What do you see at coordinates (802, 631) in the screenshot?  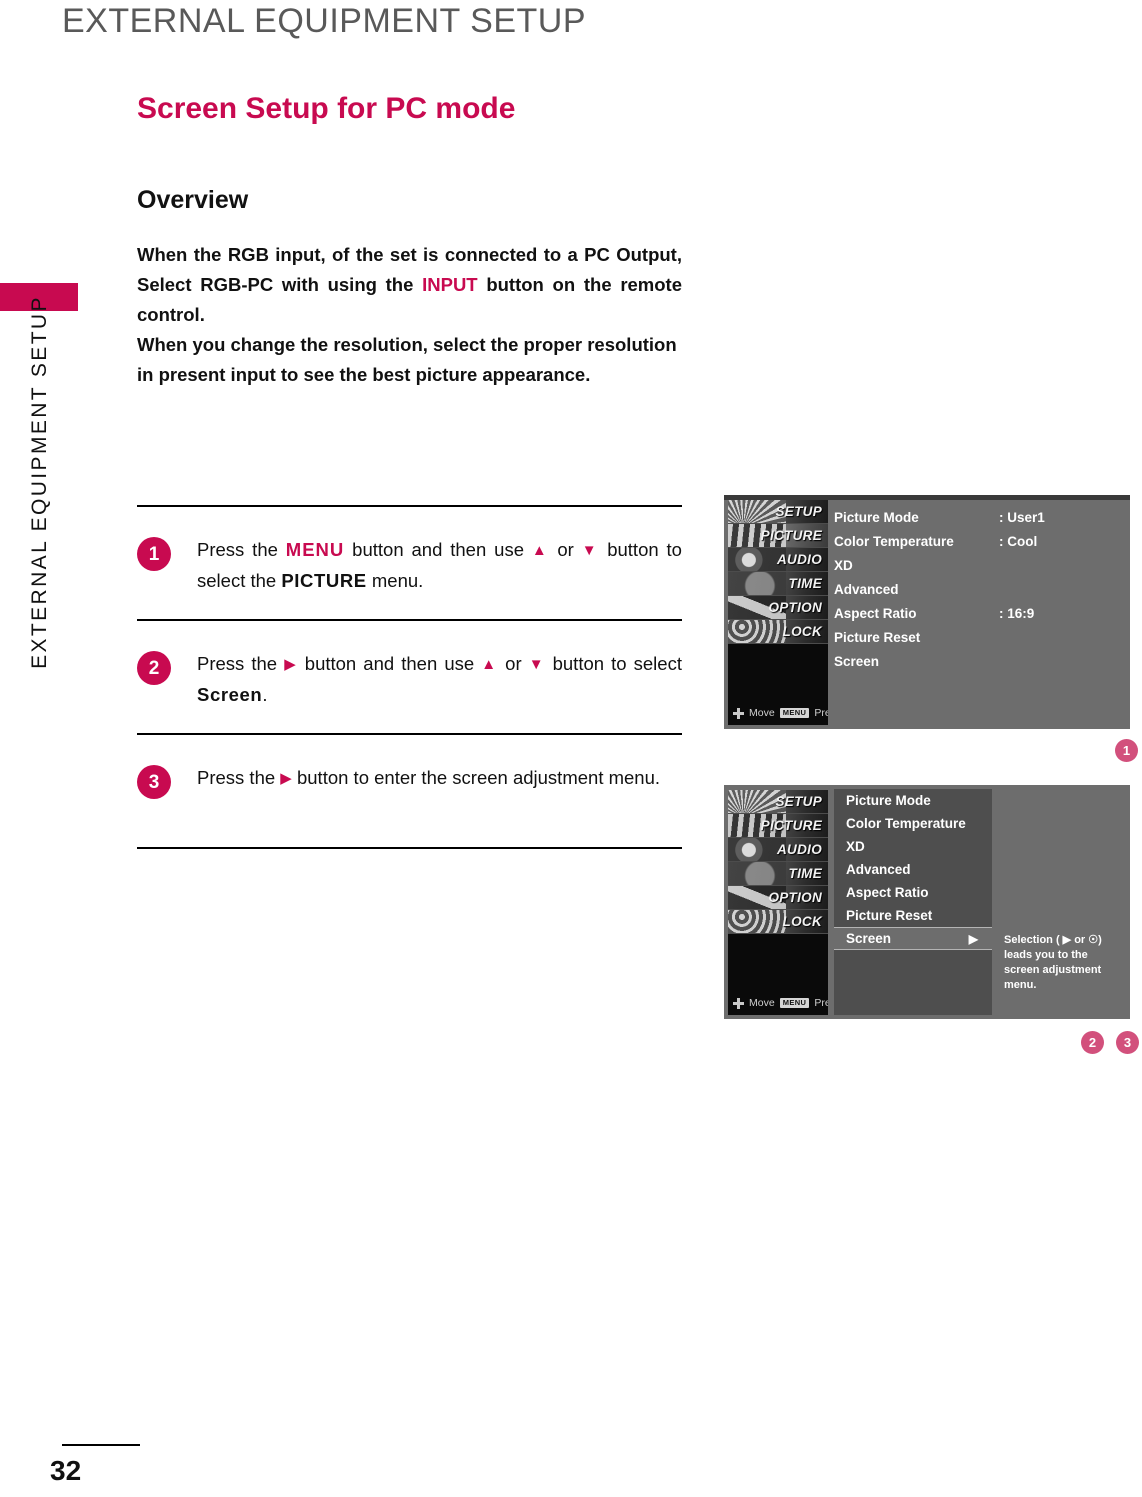 I see `osd1-sidebar-label-lock: LOCK` at bounding box center [802, 631].